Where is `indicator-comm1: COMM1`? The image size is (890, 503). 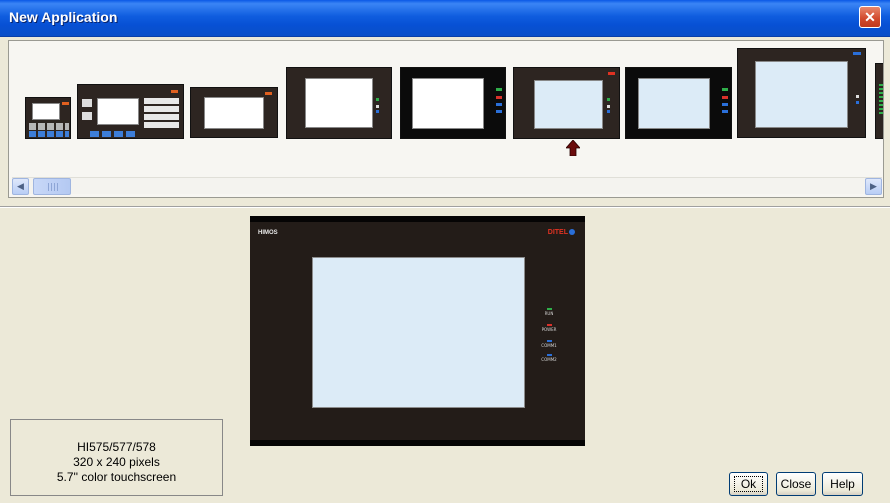 indicator-comm1: COMM1 is located at coordinates (549, 344).